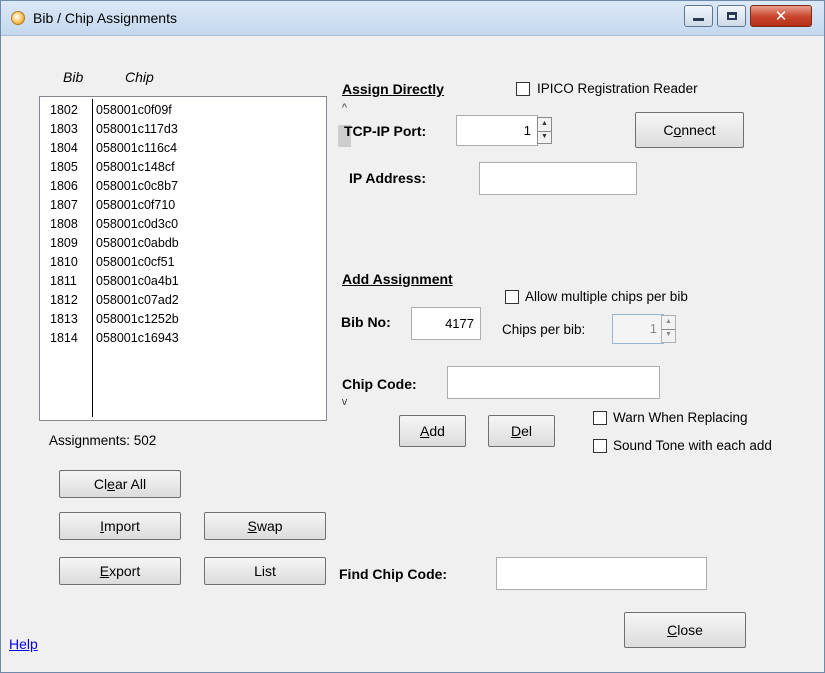 The image size is (825, 673). I want to click on bib-column-header: Bib, so click(73, 77).